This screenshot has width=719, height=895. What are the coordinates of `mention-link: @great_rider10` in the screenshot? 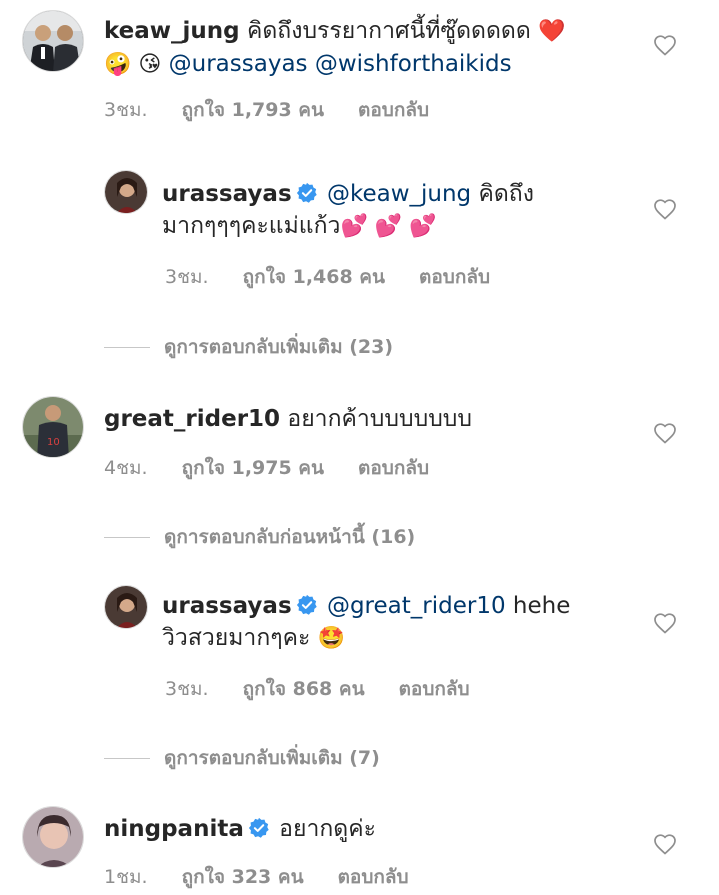 It's located at (416, 606).